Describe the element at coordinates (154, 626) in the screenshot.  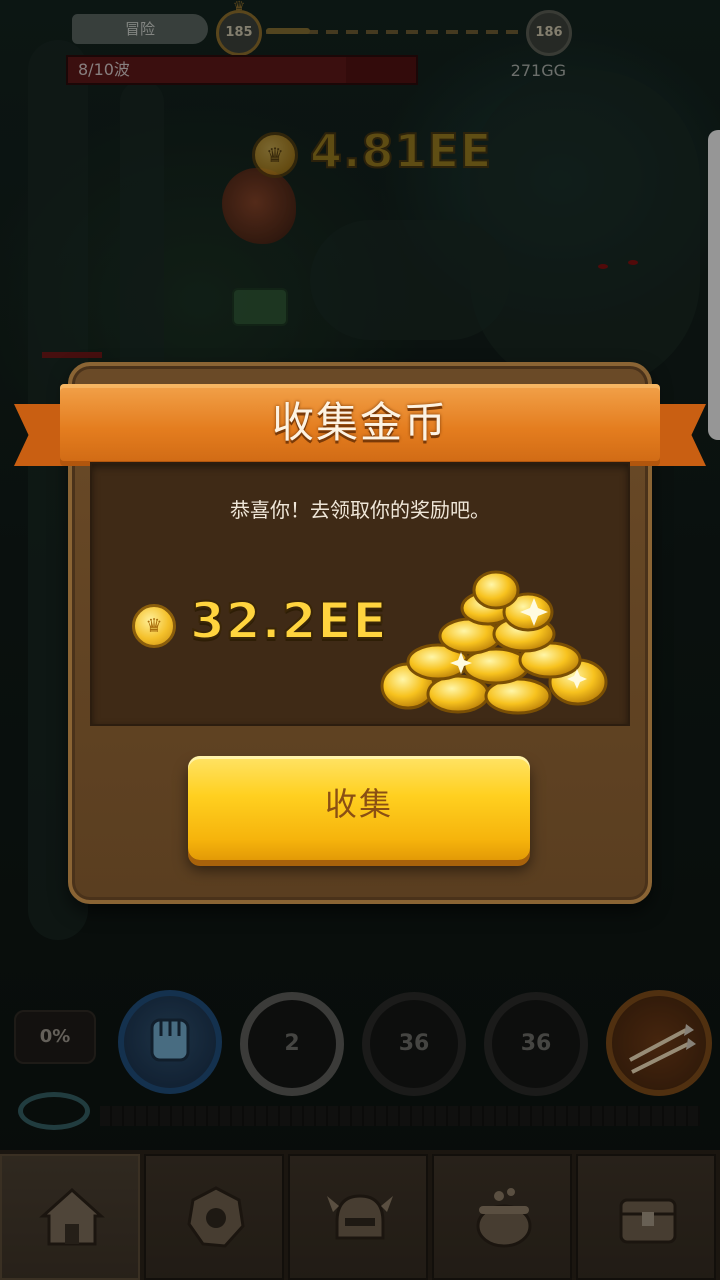
I see `gold-coin-icon: ♛` at that location.